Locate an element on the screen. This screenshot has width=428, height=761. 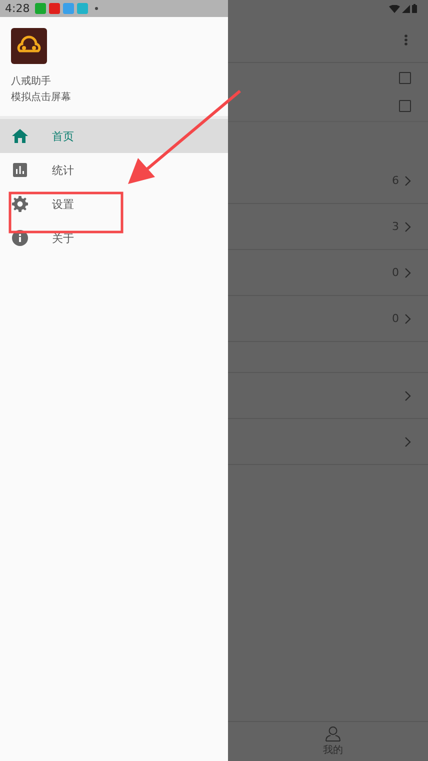
app-logo-icon is located at coordinates (29, 46).